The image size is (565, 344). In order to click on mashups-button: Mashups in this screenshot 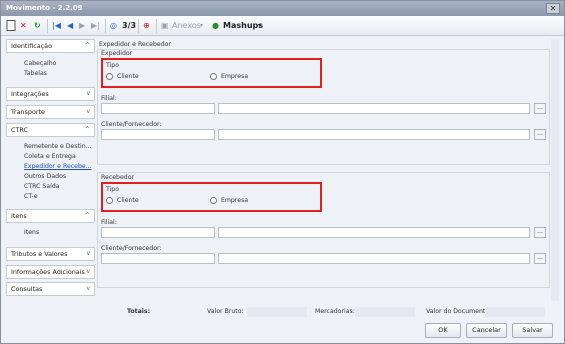, I will do `click(243, 26)`.